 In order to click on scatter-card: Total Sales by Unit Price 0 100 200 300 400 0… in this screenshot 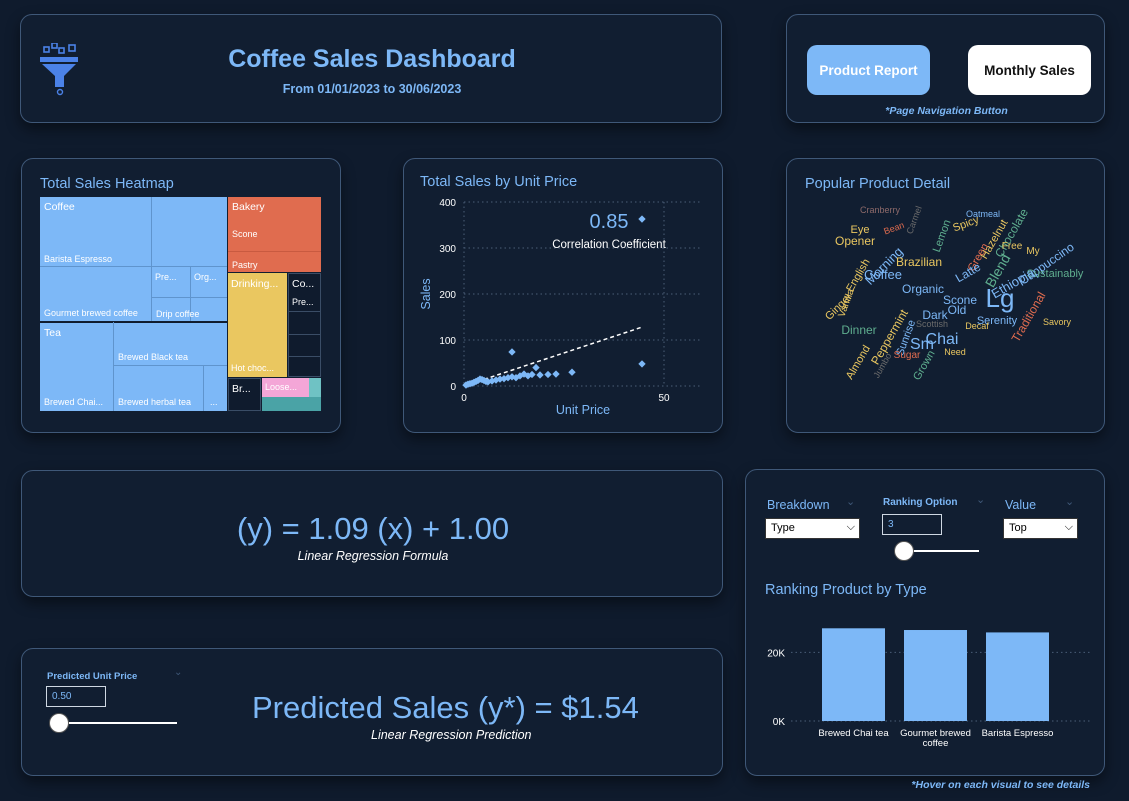, I will do `click(563, 295)`.